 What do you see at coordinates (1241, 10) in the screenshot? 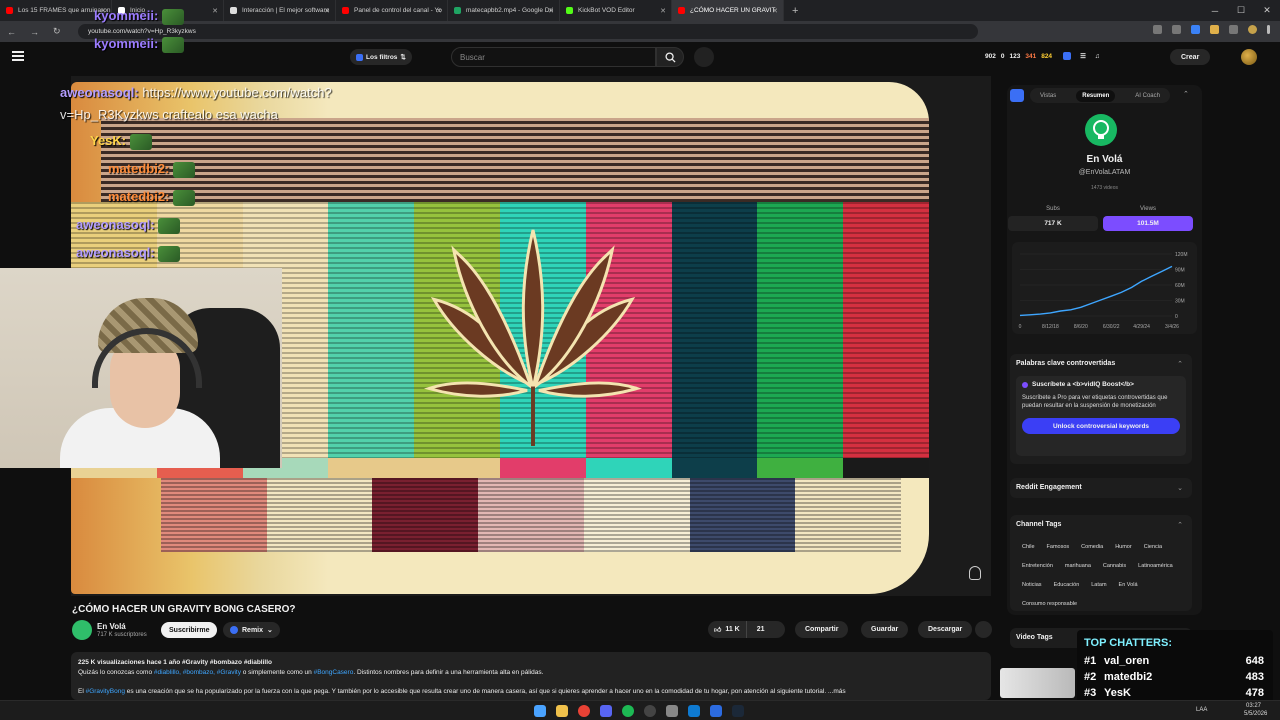
I see `maximize-icon: ☐` at bounding box center [1241, 10].